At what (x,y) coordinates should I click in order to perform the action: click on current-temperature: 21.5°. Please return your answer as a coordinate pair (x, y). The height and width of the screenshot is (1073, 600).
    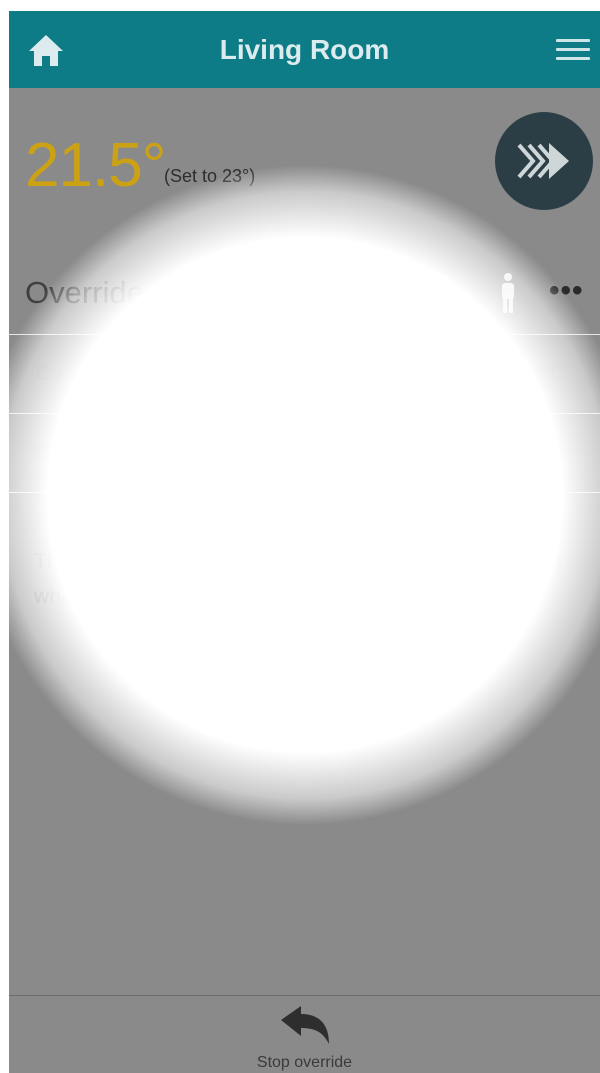
    Looking at the image, I should click on (95, 165).